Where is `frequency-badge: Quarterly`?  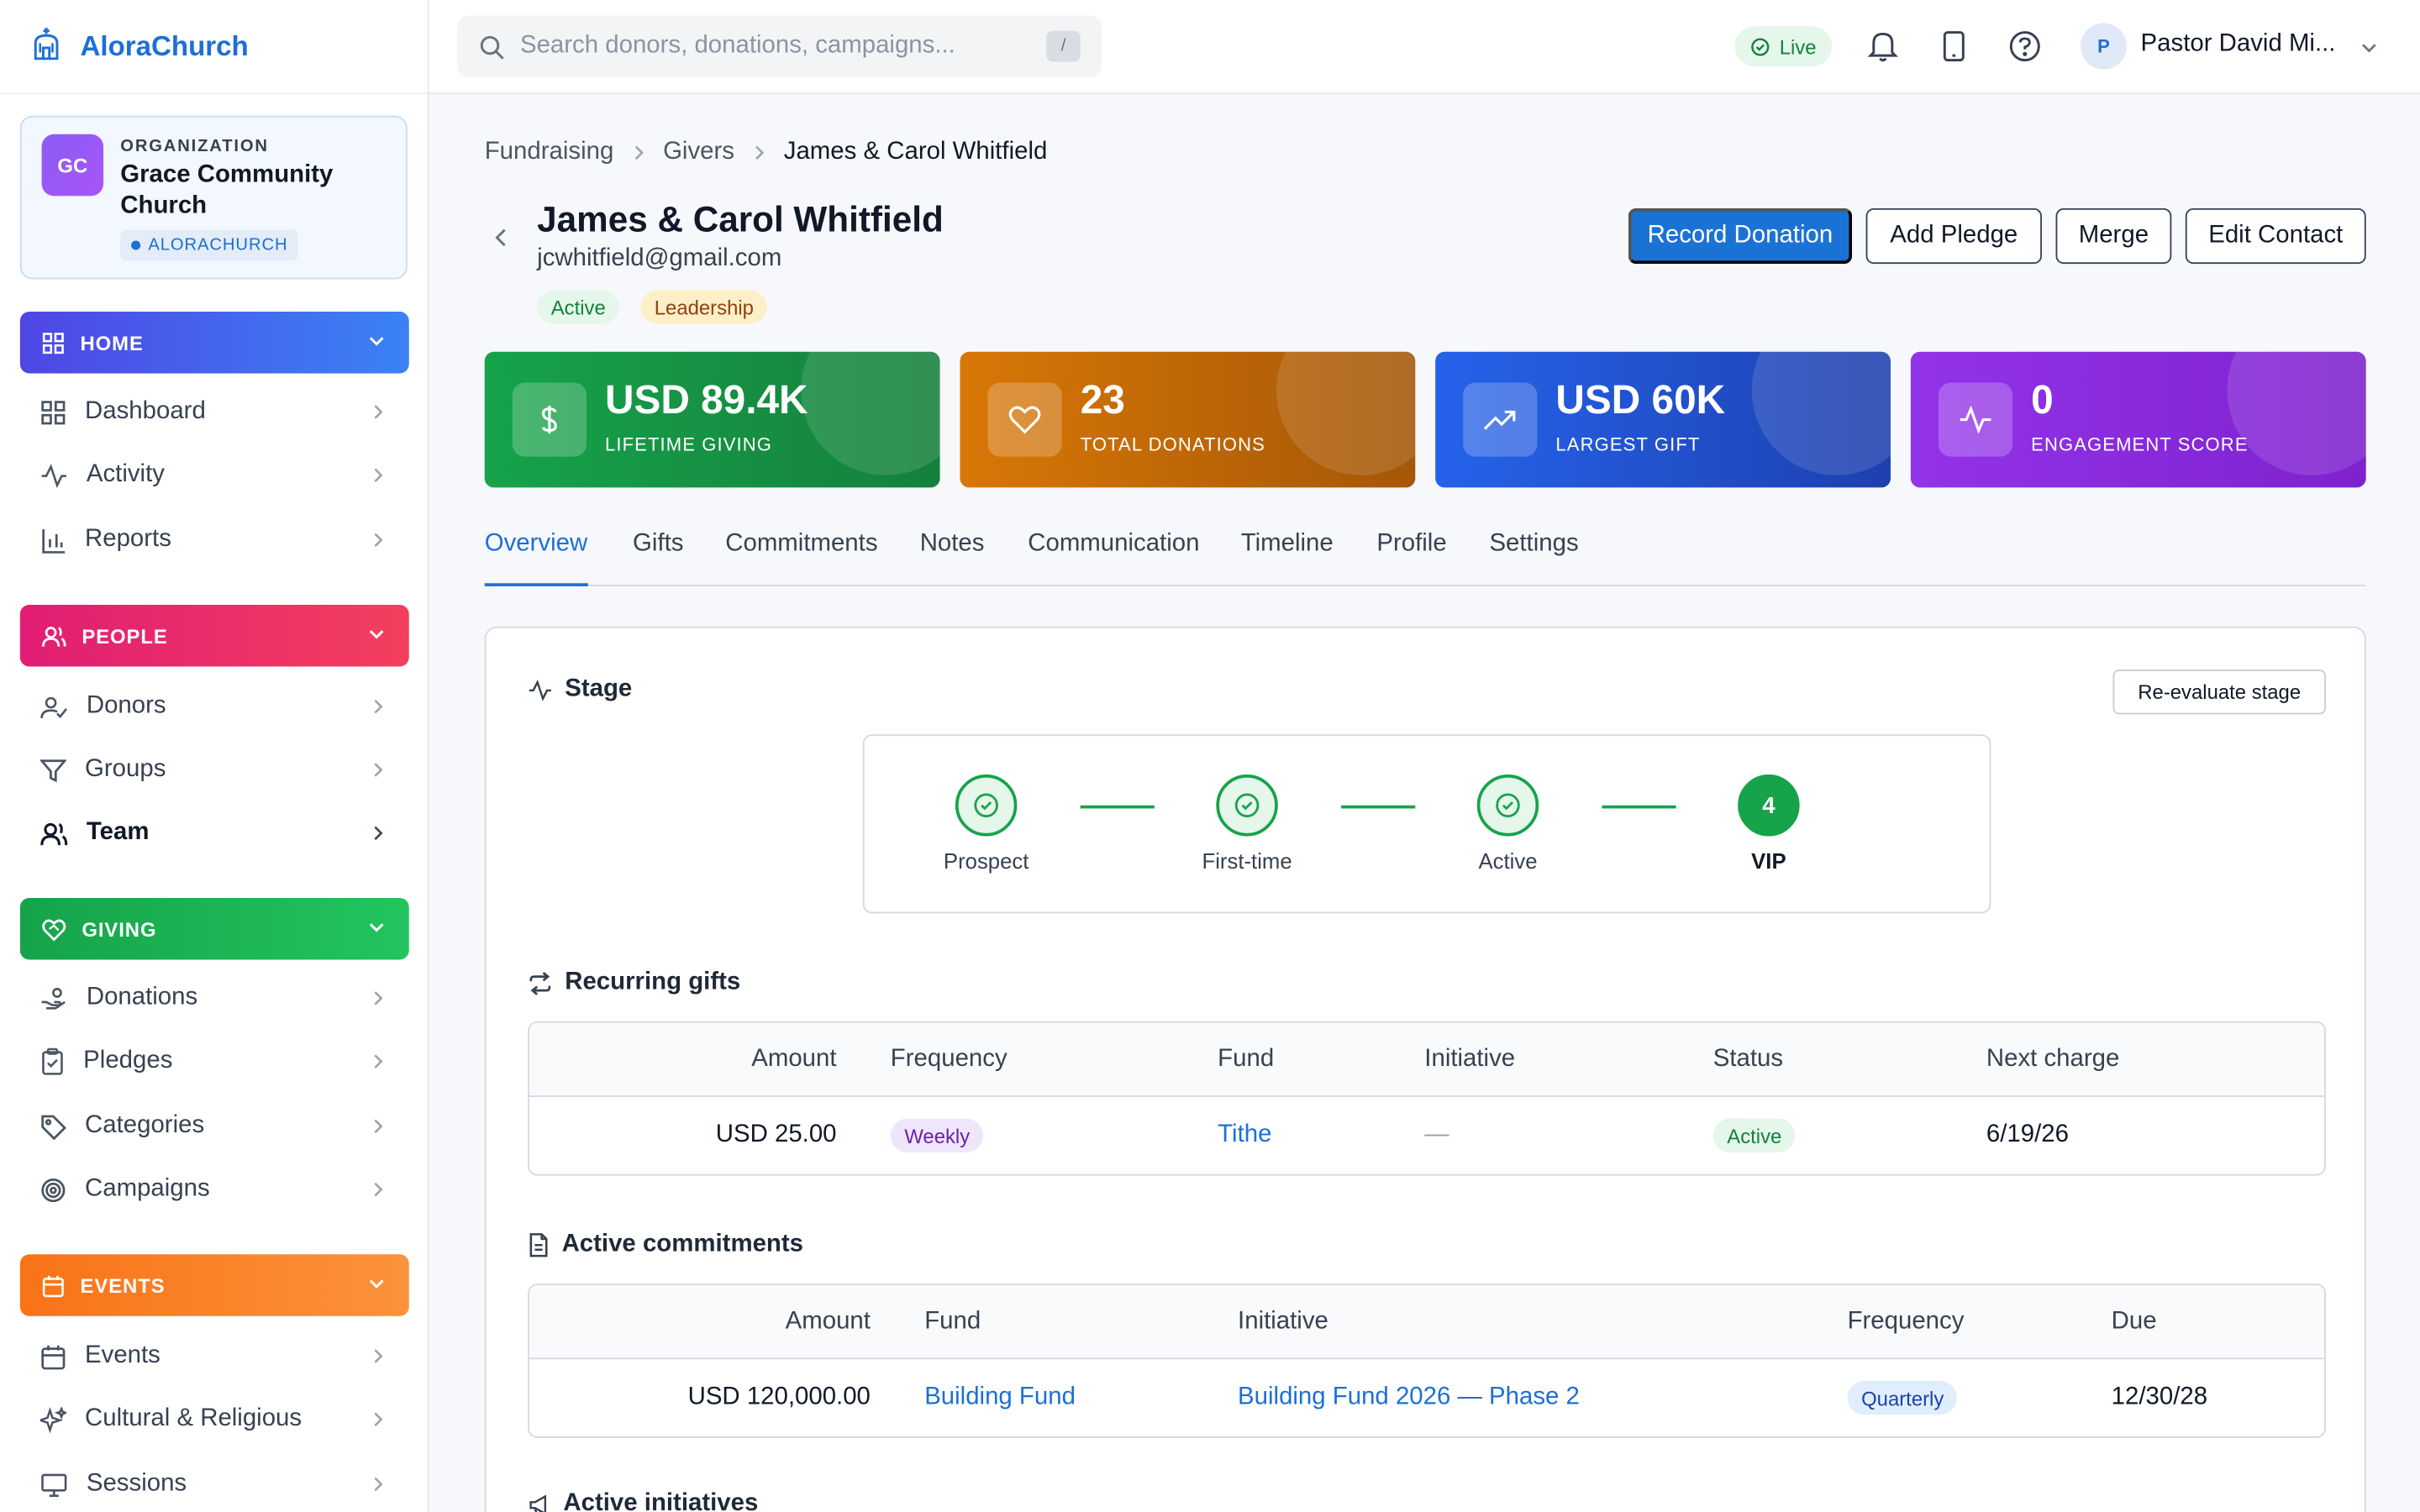 frequency-badge: Quarterly is located at coordinates (1903, 1397).